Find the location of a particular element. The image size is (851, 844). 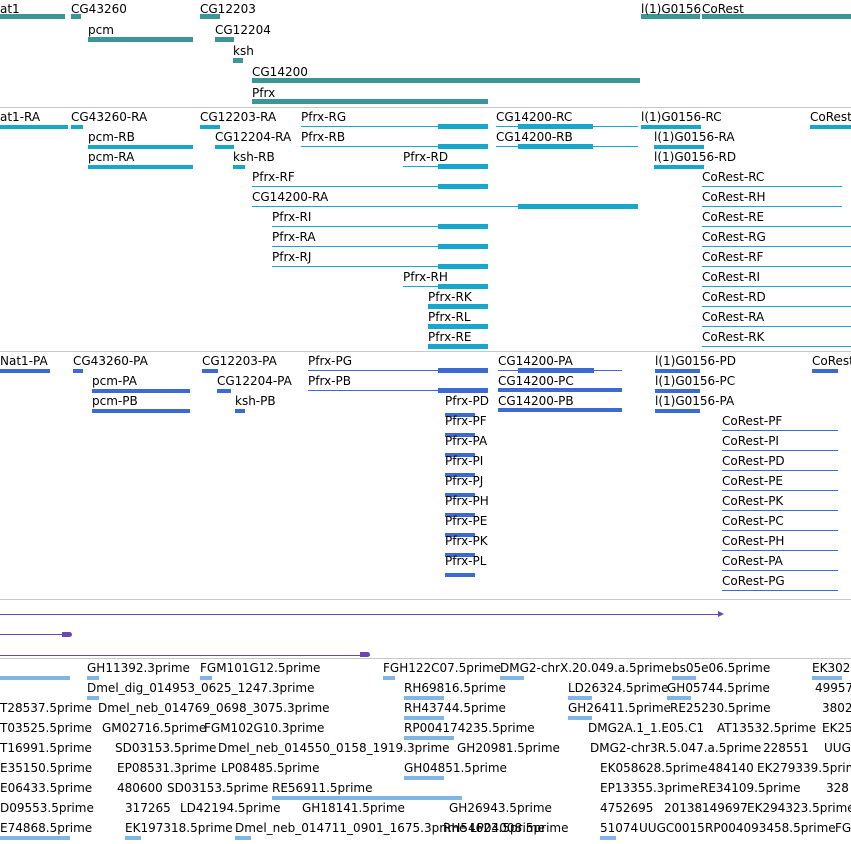

est-label: RE25230.5prime is located at coordinates (720, 708).